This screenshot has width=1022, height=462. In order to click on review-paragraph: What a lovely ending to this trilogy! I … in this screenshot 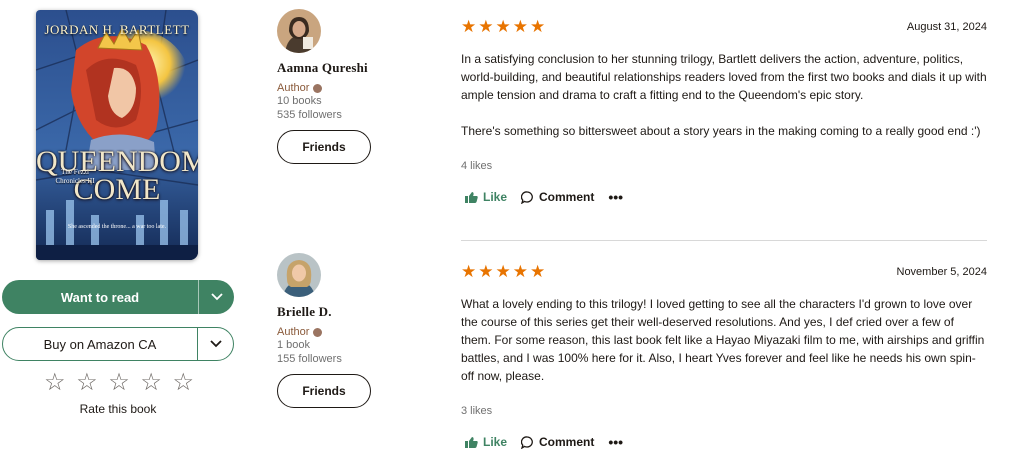, I will do `click(723, 340)`.